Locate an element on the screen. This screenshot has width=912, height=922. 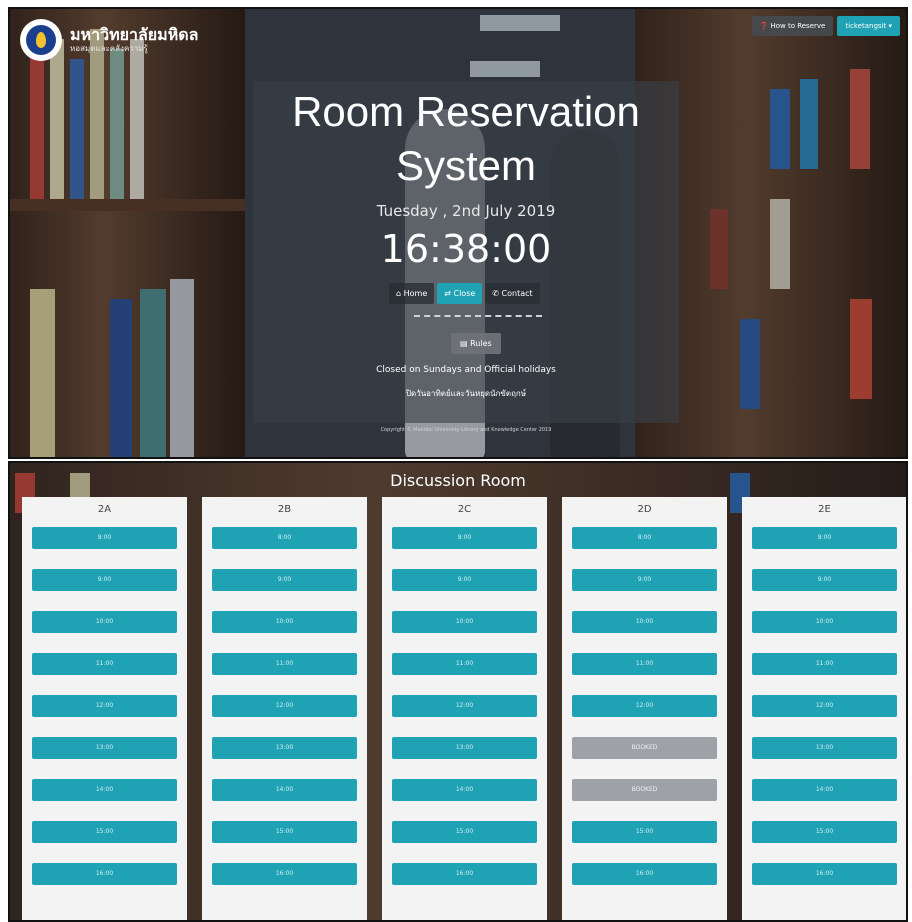
home-button: ⌂ Home is located at coordinates (412, 293).